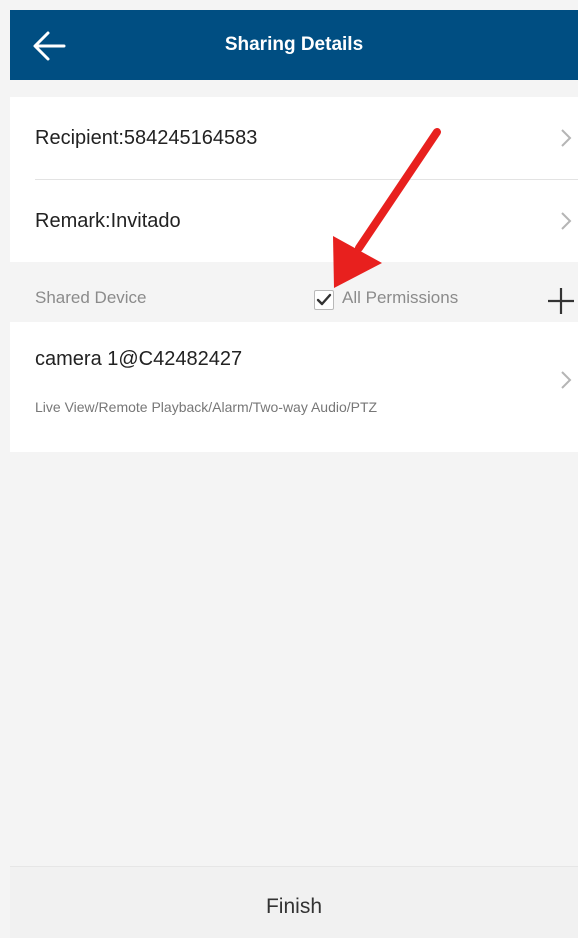 Image resolution: width=578 pixels, height=938 pixels. I want to click on back-button, so click(50, 46).